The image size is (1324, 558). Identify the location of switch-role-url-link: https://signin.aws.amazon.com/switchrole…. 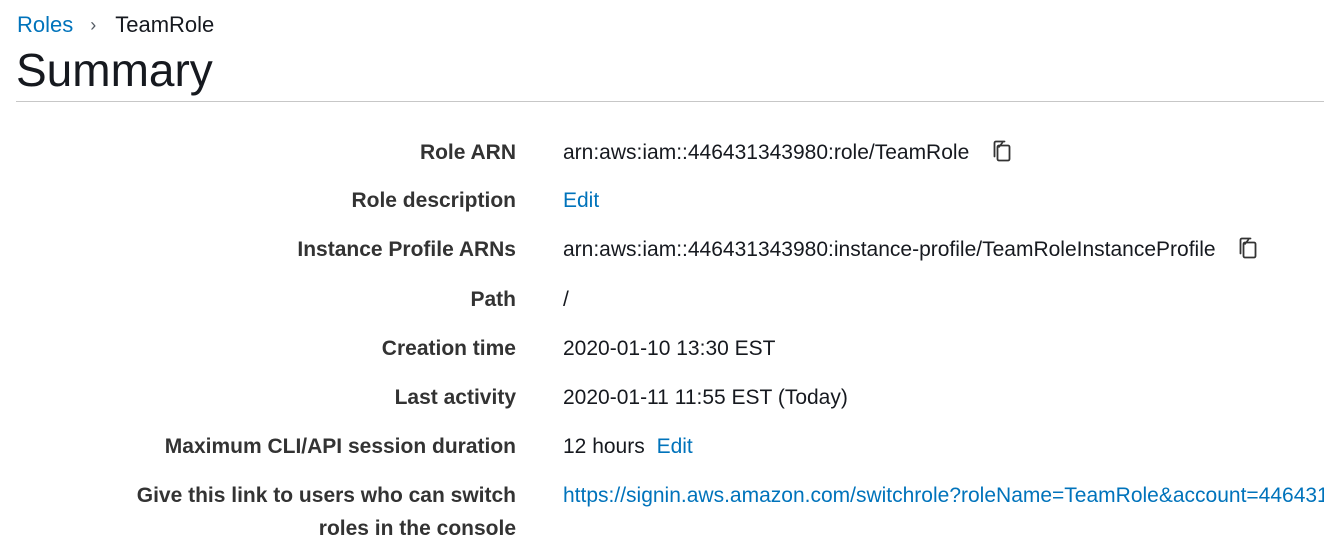
(943, 495).